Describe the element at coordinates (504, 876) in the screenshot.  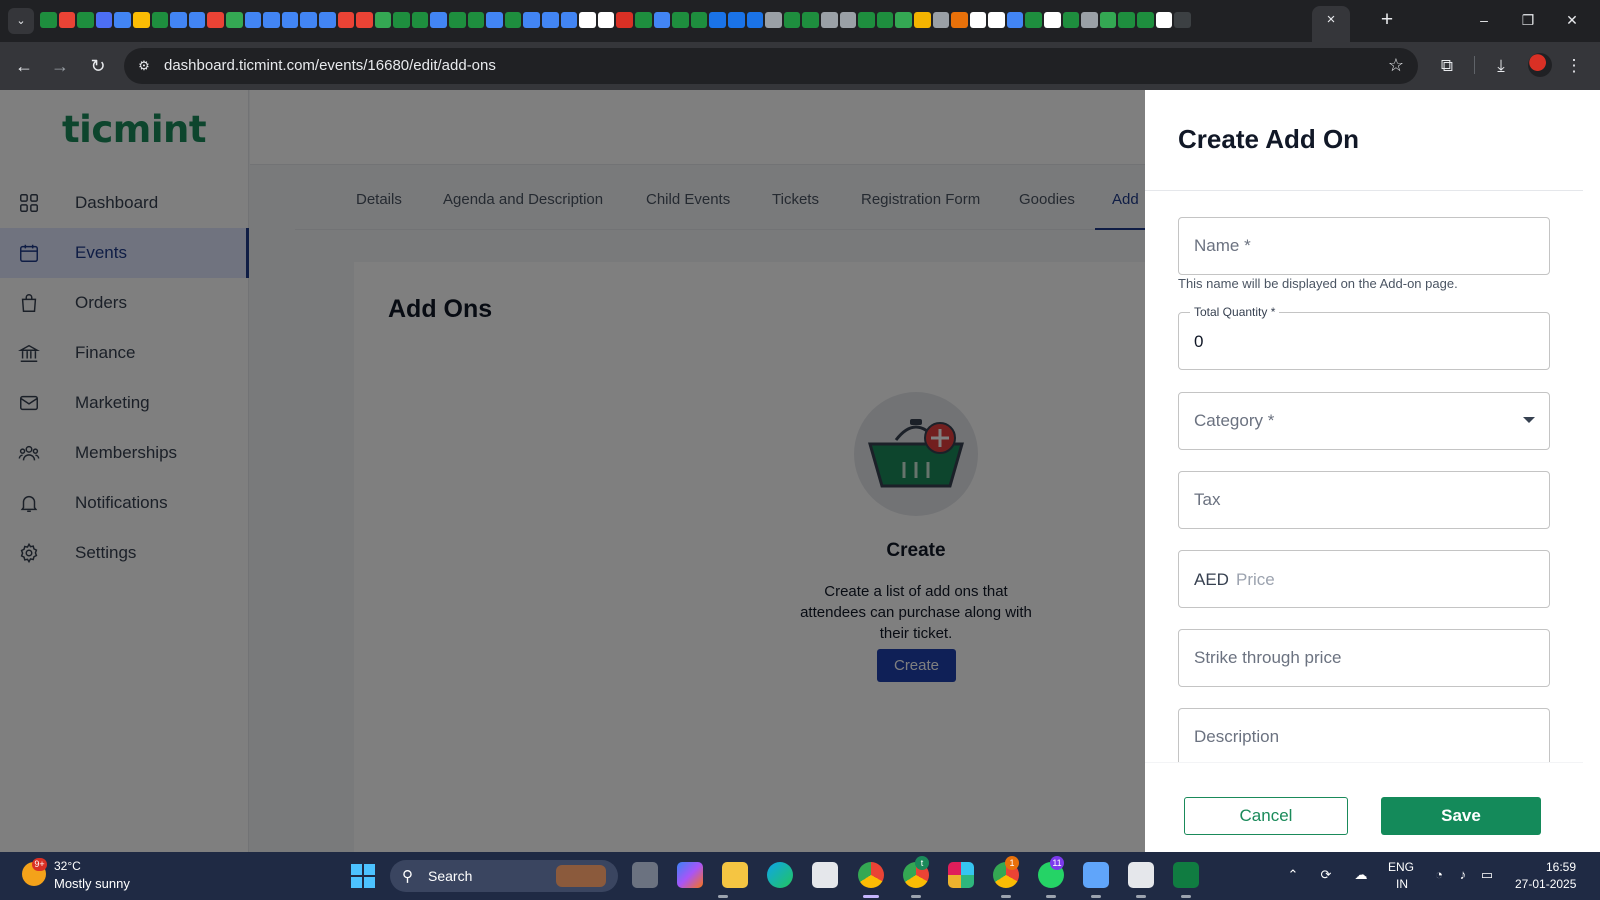
I see `taskbar-search: ⚲ Search` at that location.